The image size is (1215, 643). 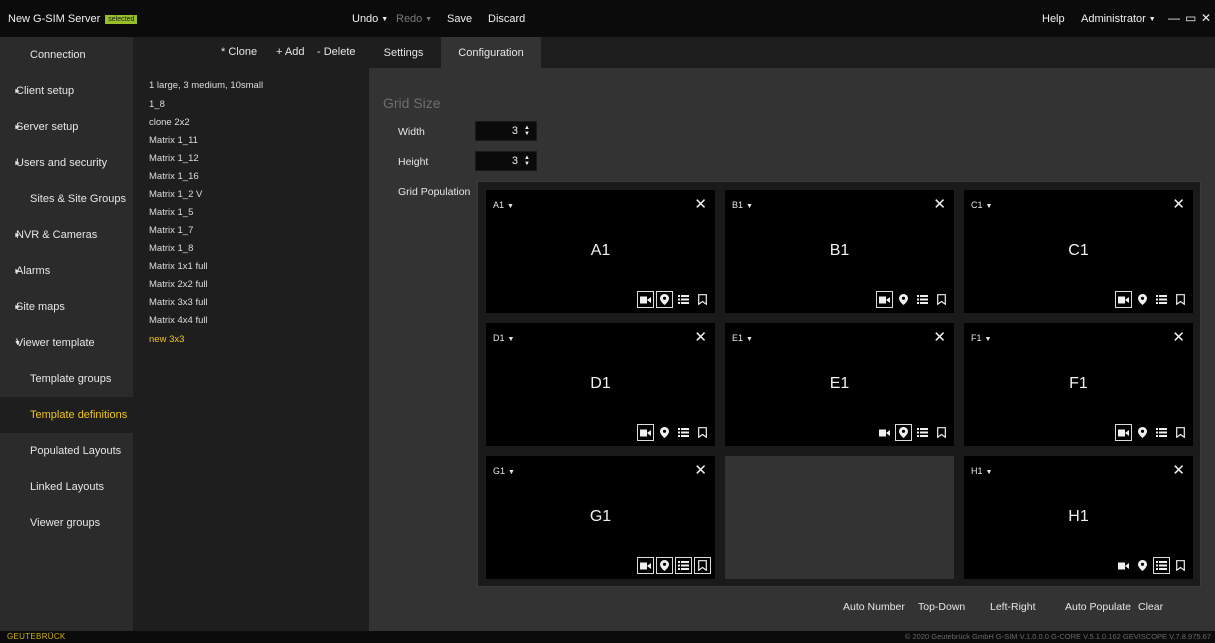 What do you see at coordinates (839, 384) in the screenshot?
I see `grid-cell: E1 ▼ ✕ E1` at bounding box center [839, 384].